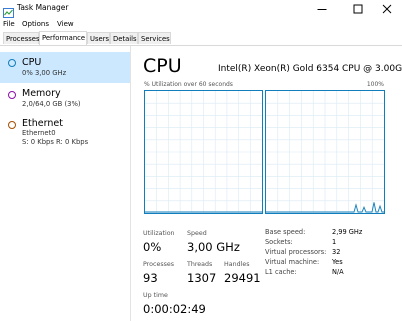 The height and width of the screenshot is (321, 402). Describe the element at coordinates (213, 247) in the screenshot. I see `speed-value: 3,00 GHz` at that location.